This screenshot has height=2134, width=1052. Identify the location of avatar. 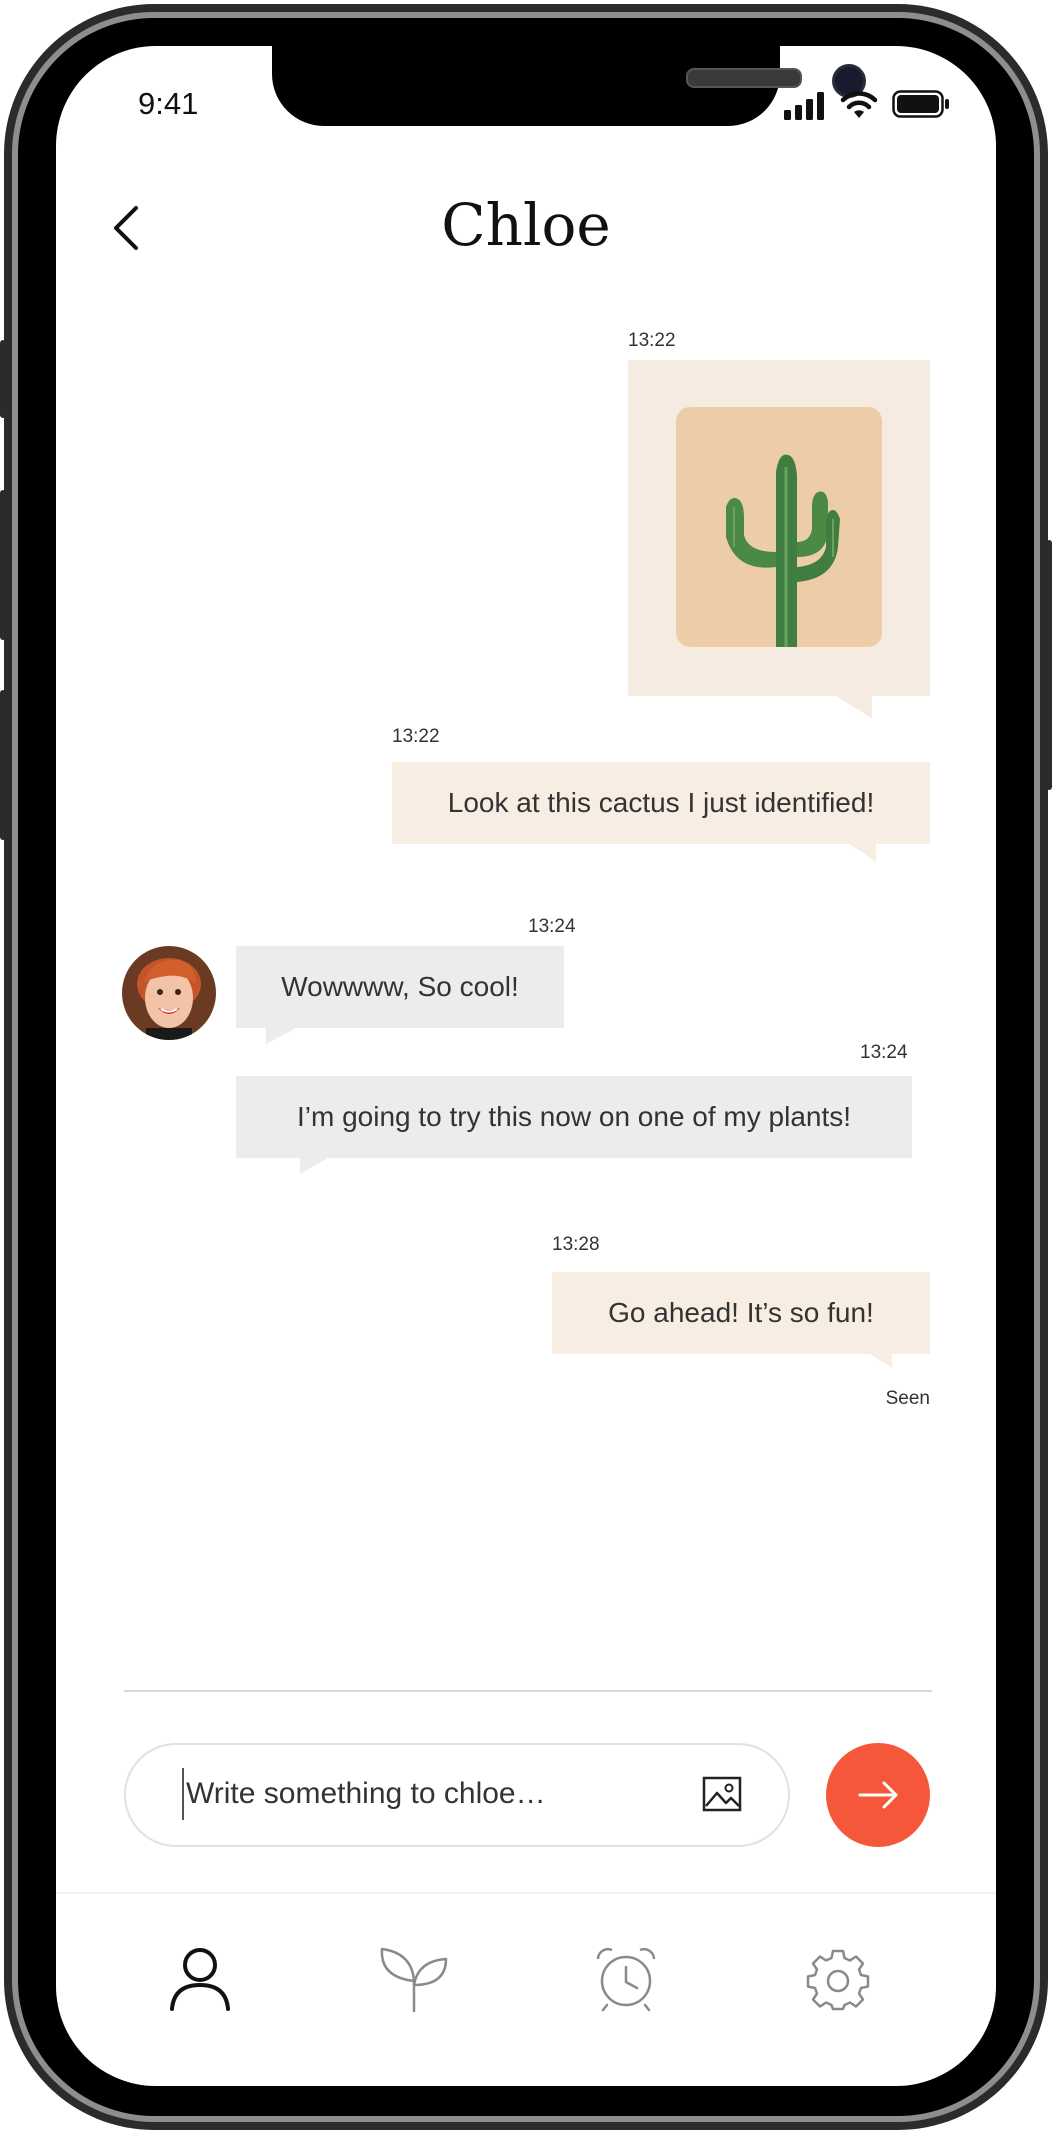
(169, 993).